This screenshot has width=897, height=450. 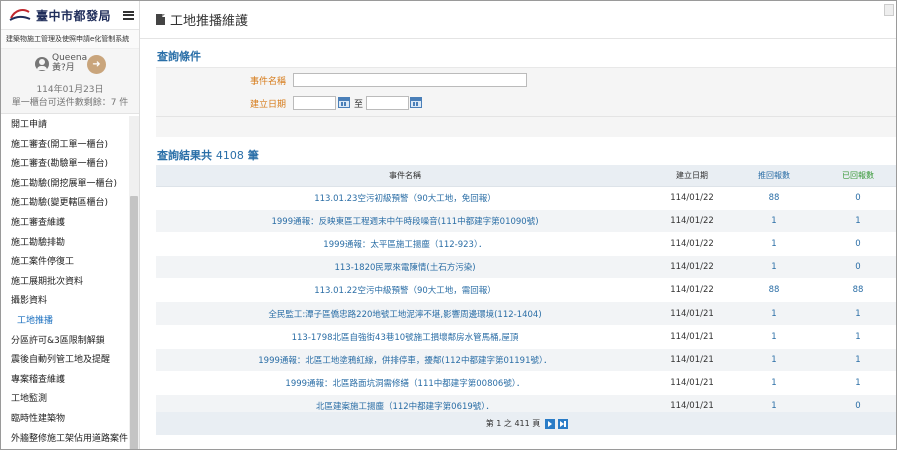 I want to click on column-header-pushed: 推回報數, so click(x=774, y=176).